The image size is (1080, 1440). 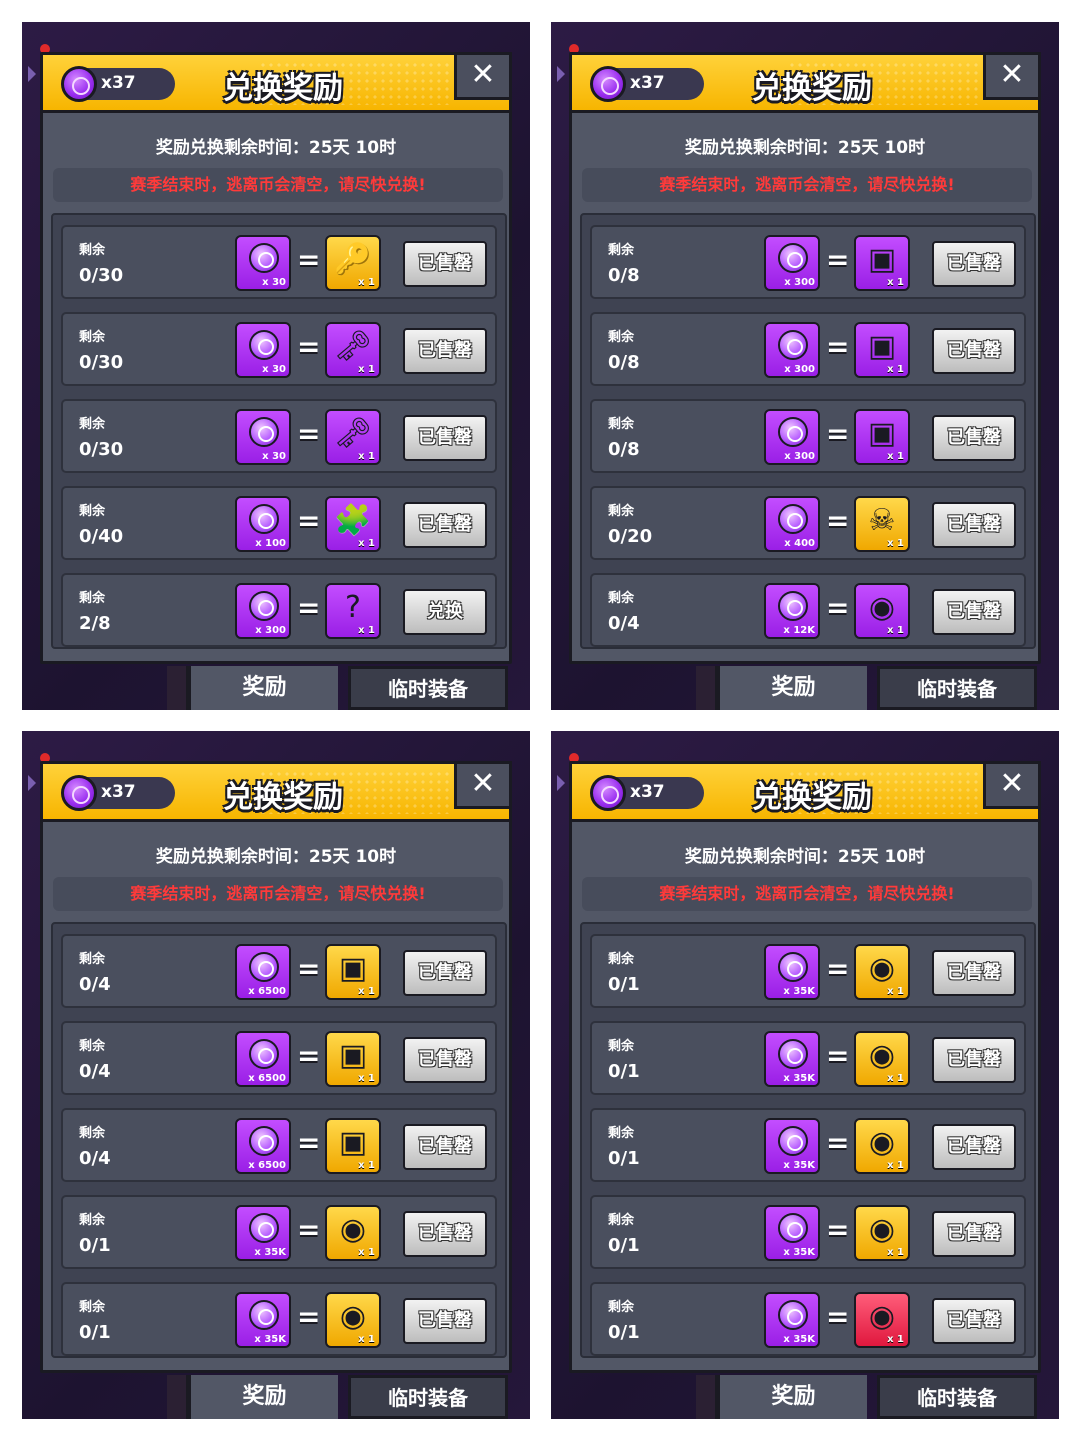 What do you see at coordinates (707, 1397) in the screenshot?
I see `tab-divider` at bounding box center [707, 1397].